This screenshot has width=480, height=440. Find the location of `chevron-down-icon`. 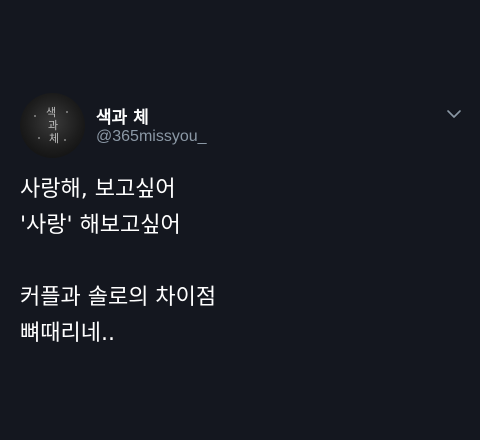

chevron-down-icon is located at coordinates (454, 114).